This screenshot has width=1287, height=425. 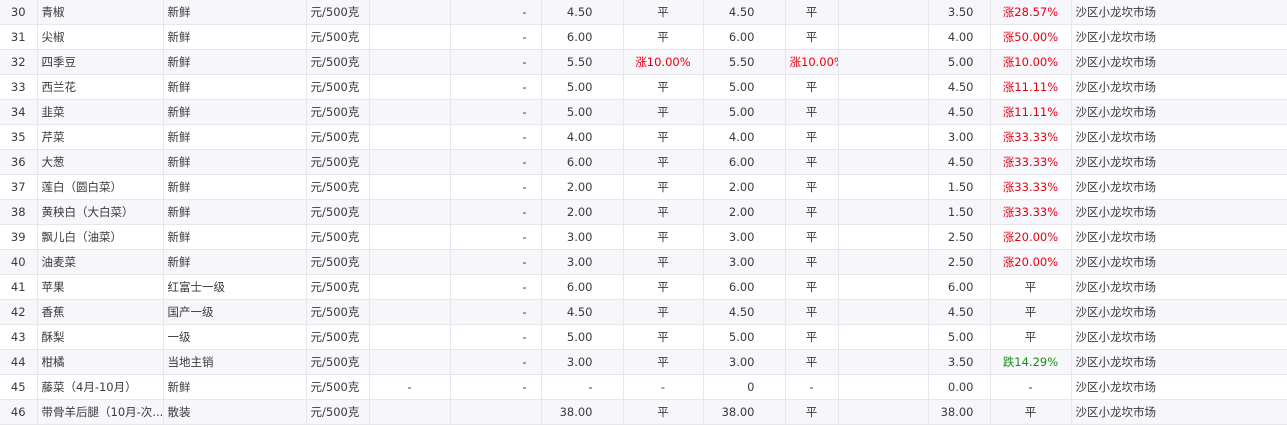 I want to click on price-1: 4.00, so click(x=582, y=137).